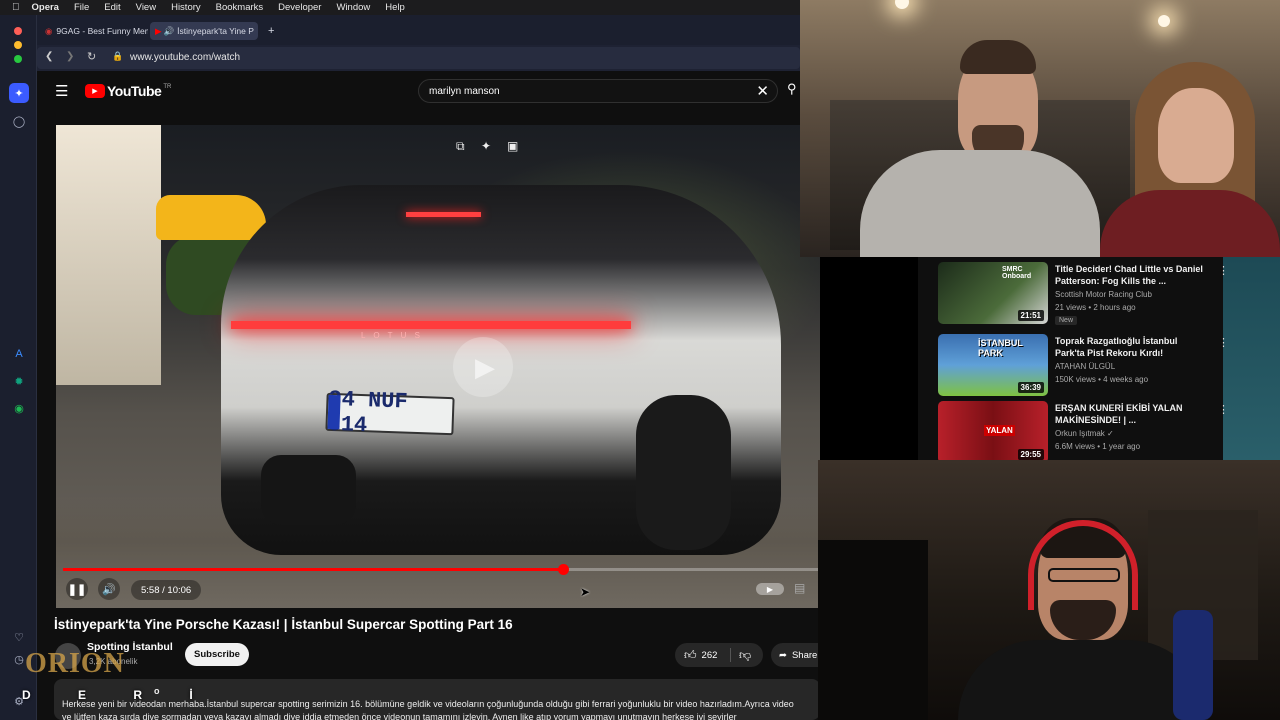 Image resolution: width=1280 pixels, height=720 pixels. Describe the element at coordinates (112, 7) in the screenshot. I see `menu-edit: Edit` at that location.